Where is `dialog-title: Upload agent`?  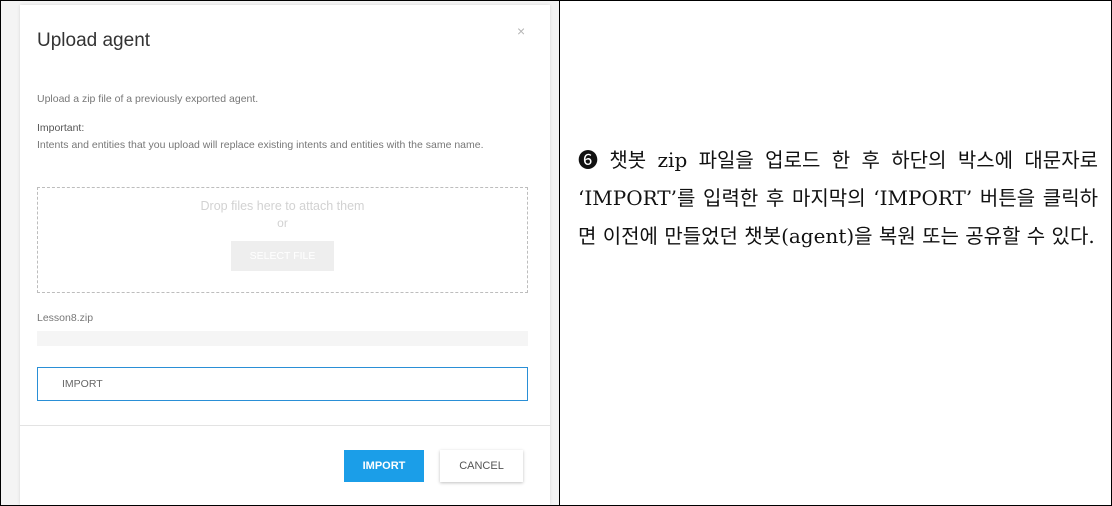
dialog-title: Upload agent is located at coordinates (94, 40).